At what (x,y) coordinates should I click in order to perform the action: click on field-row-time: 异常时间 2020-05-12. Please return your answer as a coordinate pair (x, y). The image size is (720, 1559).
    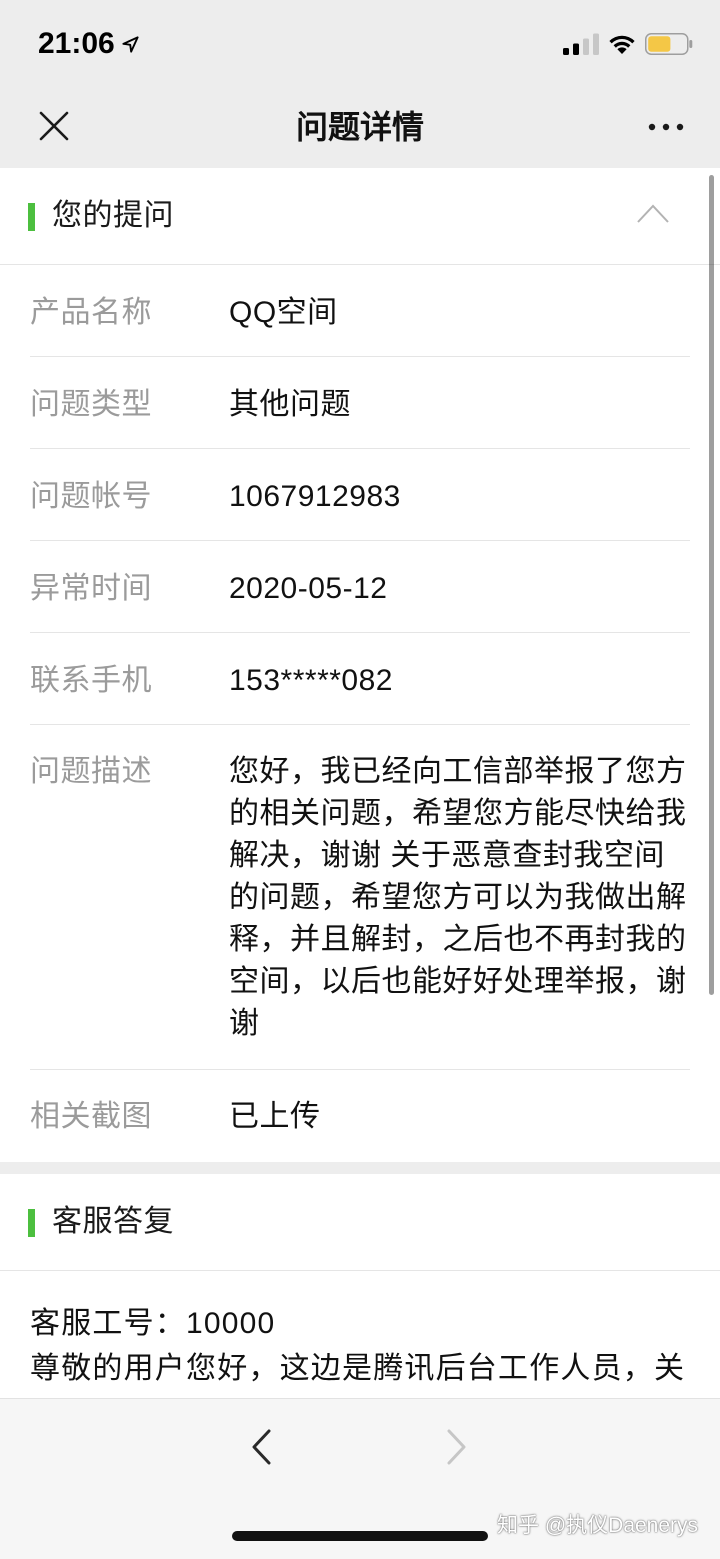
    Looking at the image, I should click on (360, 587).